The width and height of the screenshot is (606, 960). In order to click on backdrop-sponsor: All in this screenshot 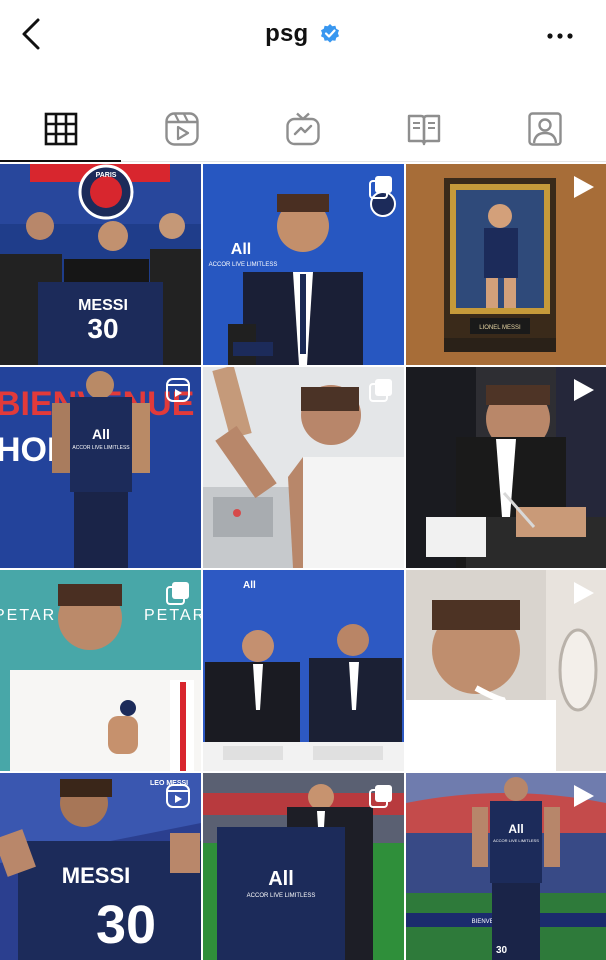, I will do `click(249, 585)`.